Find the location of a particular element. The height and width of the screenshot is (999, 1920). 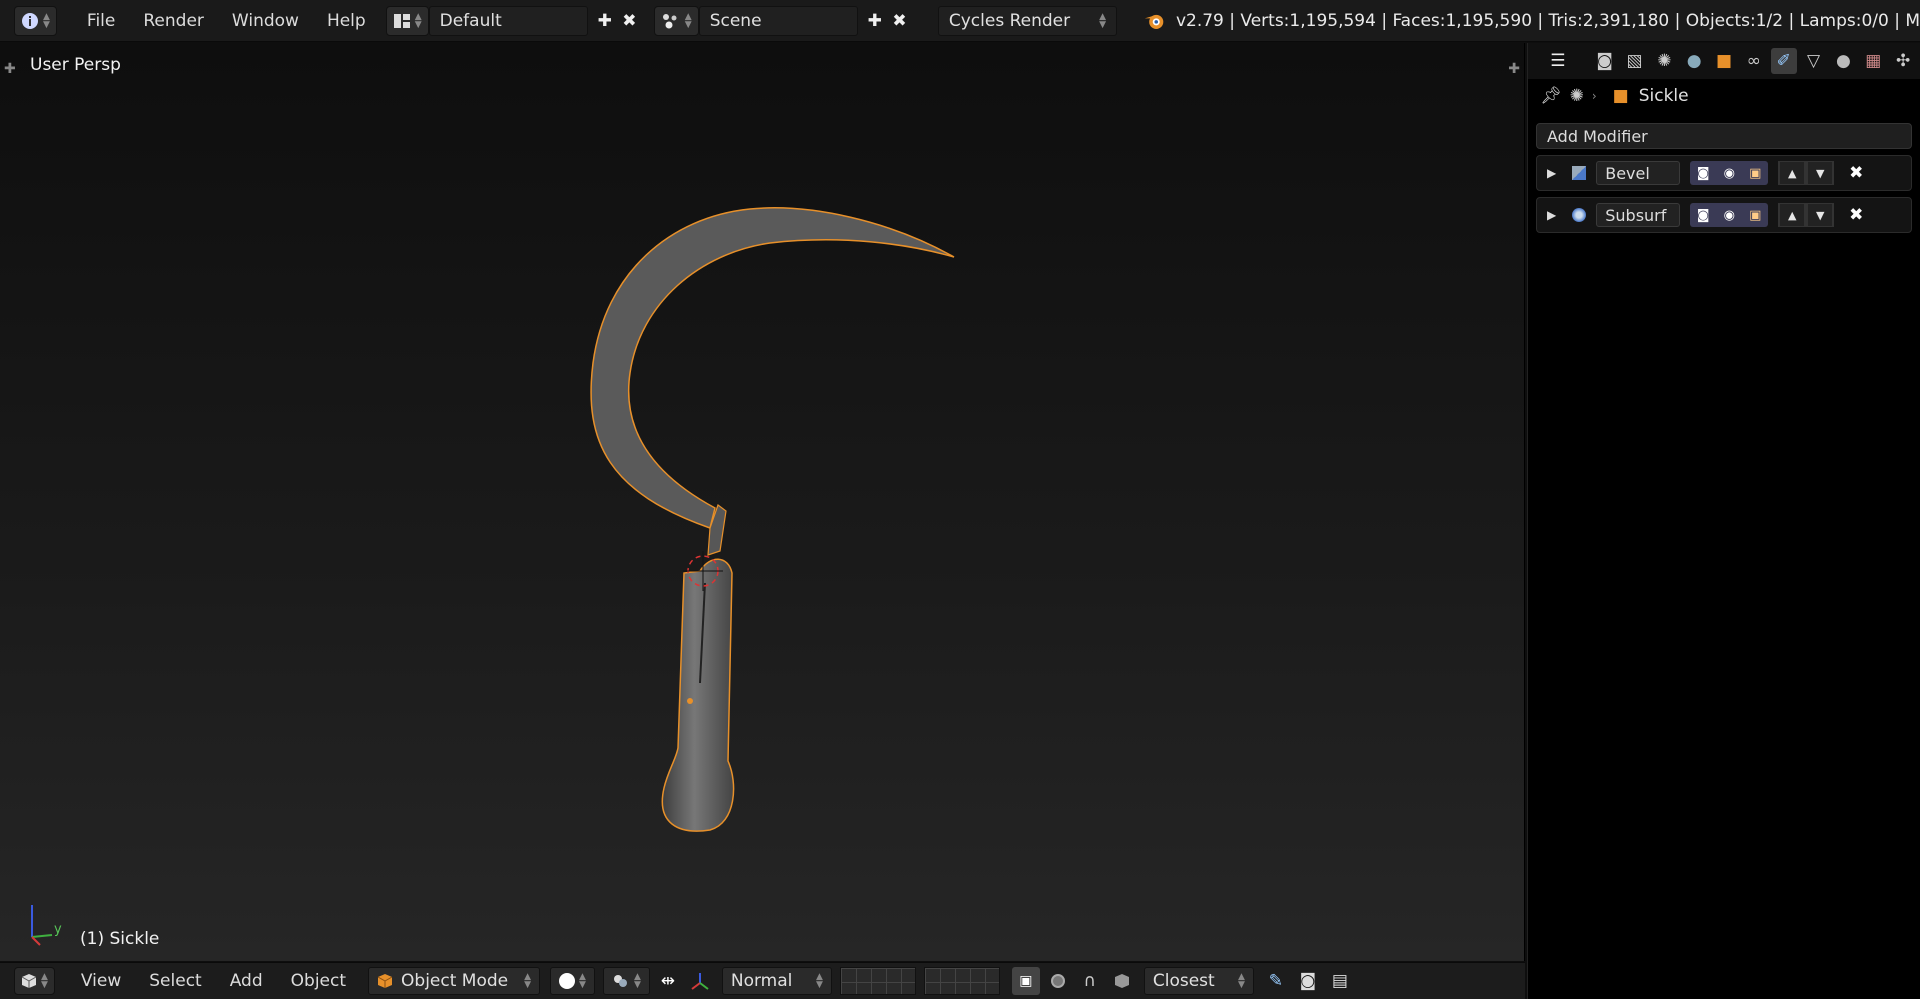

scene-layers-grid is located at coordinates (877, 981).